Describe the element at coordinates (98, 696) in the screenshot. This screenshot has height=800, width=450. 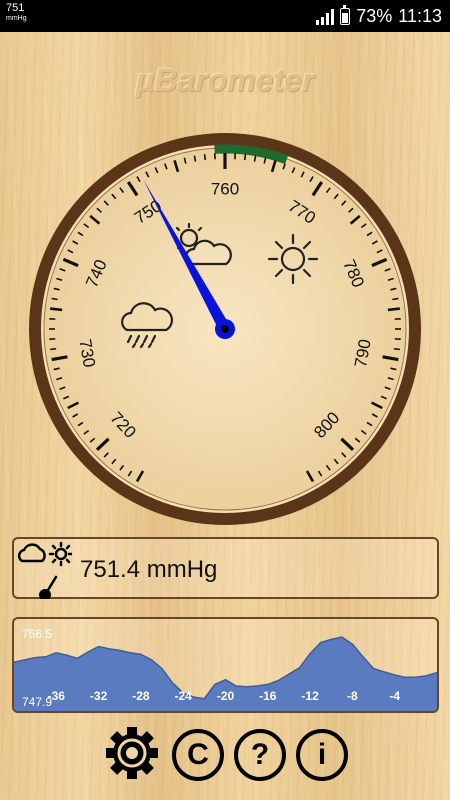
I see `history-x-tick: -32` at that location.